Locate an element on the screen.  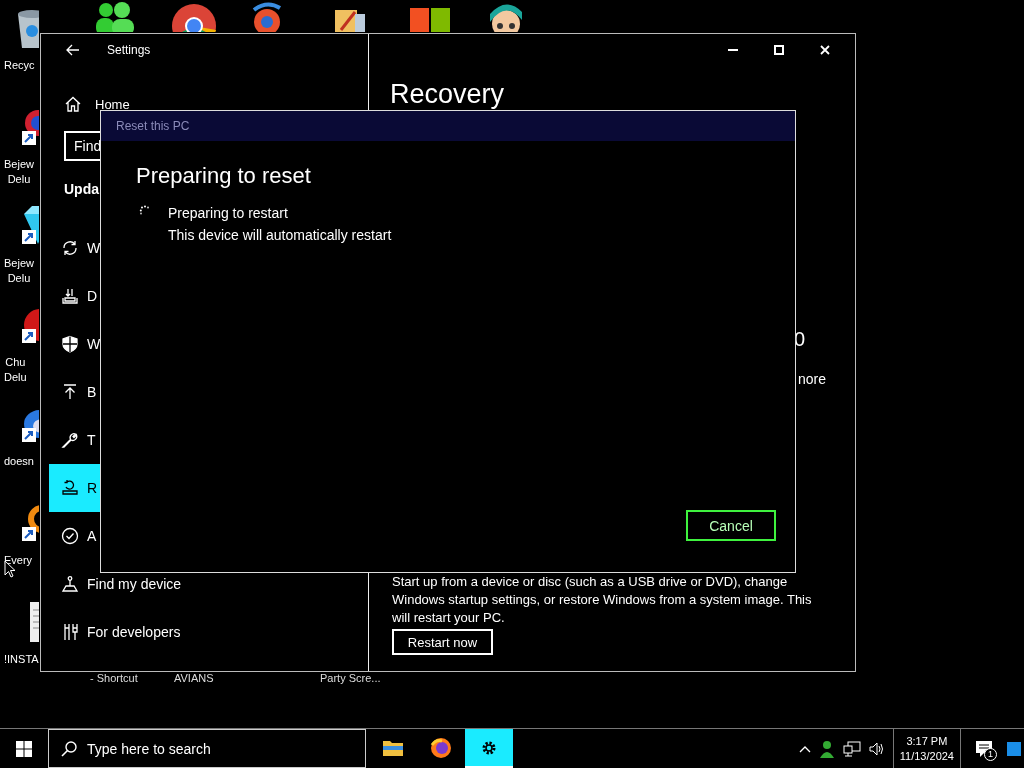
status-text: Preparing to restart is located at coordinates (228, 213).